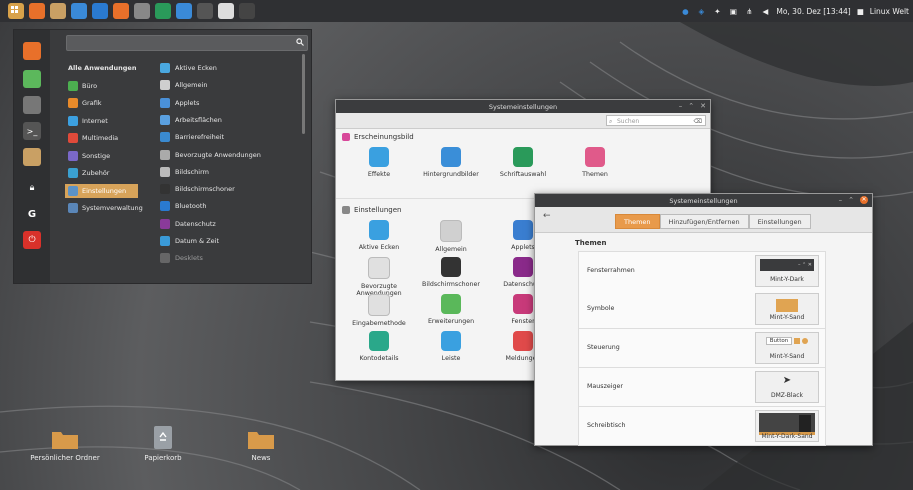 This screenshot has width=913, height=490. Describe the element at coordinates (303, 94) in the screenshot. I see `menu-scrollbar` at that location.